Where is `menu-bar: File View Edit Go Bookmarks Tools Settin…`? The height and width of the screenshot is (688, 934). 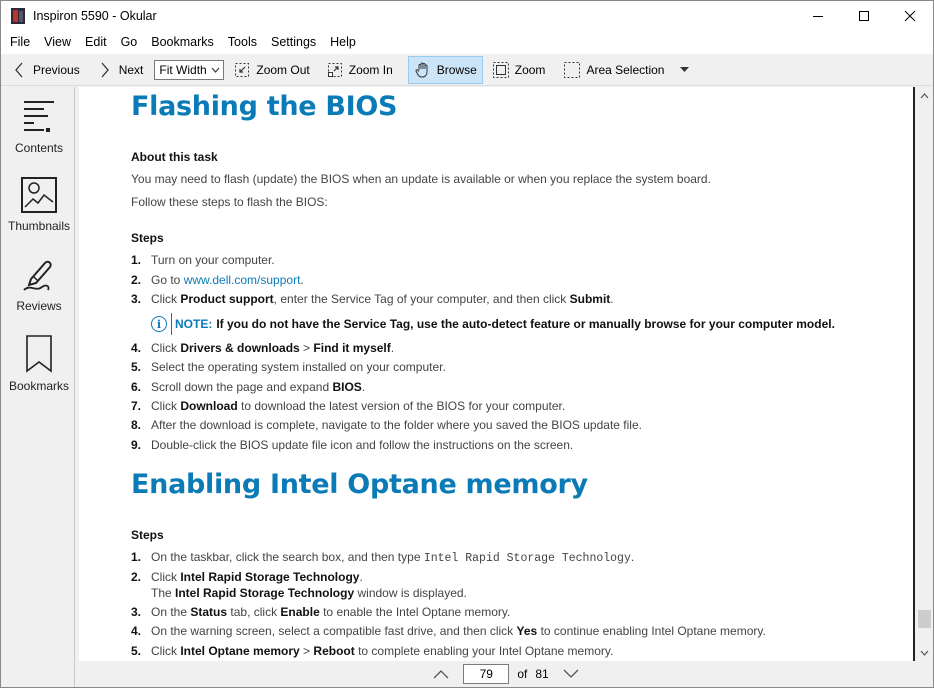
menu-bar: File View Edit Go Bookmarks Tools Settin… is located at coordinates (467, 42).